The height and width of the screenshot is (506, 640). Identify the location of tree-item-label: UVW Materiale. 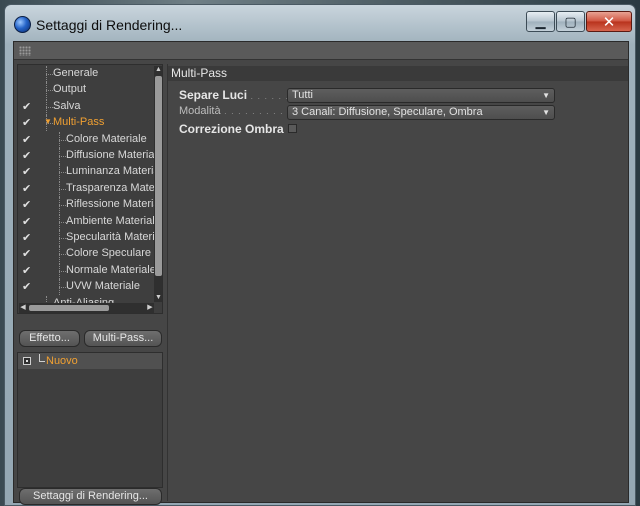
(103, 286).